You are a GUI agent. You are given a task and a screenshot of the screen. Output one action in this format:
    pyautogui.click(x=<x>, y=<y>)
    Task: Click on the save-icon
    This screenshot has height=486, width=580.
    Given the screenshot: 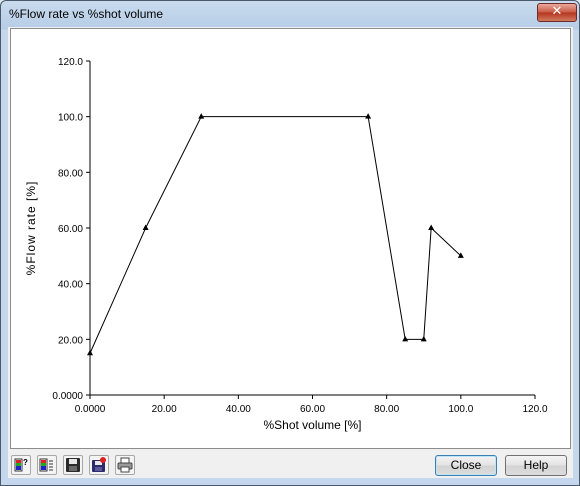 What is the action you would take?
    pyautogui.click(x=73, y=465)
    